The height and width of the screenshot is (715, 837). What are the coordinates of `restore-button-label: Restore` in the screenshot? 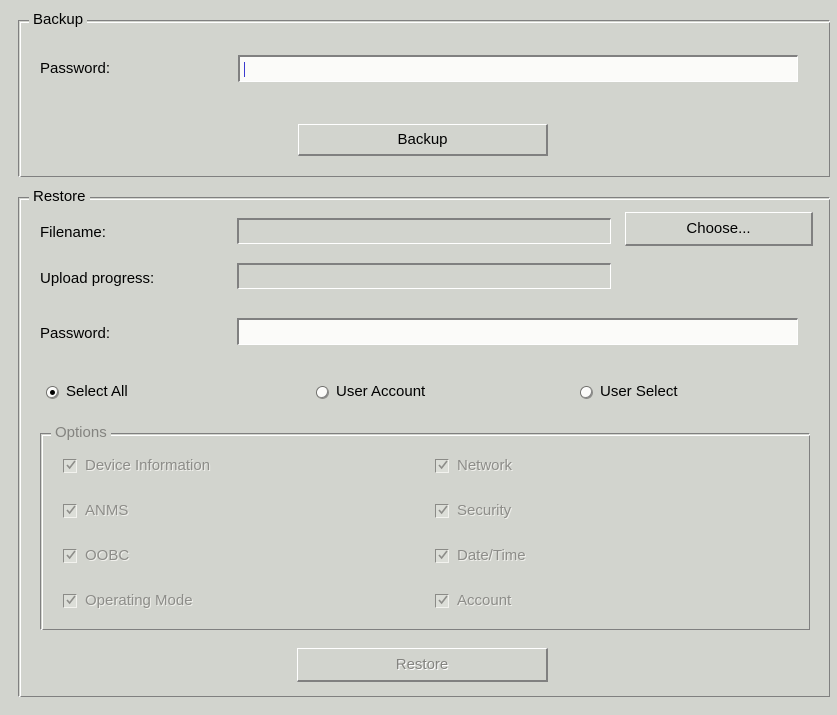 It's located at (422, 664).